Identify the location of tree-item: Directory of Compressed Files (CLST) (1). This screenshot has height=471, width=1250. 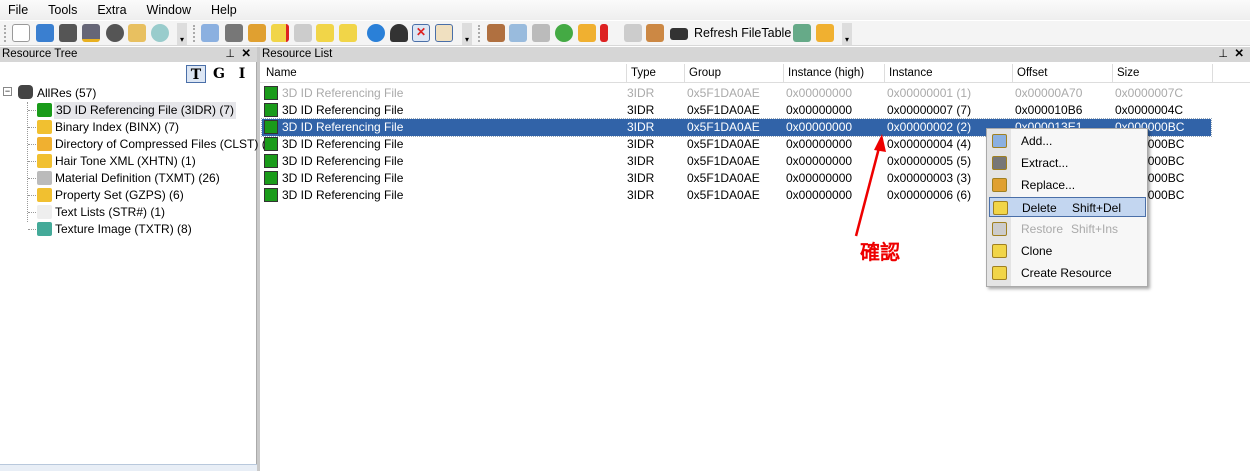
(165, 144).